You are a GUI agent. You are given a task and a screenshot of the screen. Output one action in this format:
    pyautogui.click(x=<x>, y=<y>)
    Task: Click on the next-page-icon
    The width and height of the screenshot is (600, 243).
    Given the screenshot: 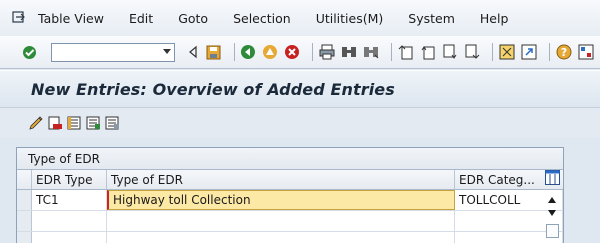 What is the action you would take?
    pyautogui.click(x=450, y=52)
    